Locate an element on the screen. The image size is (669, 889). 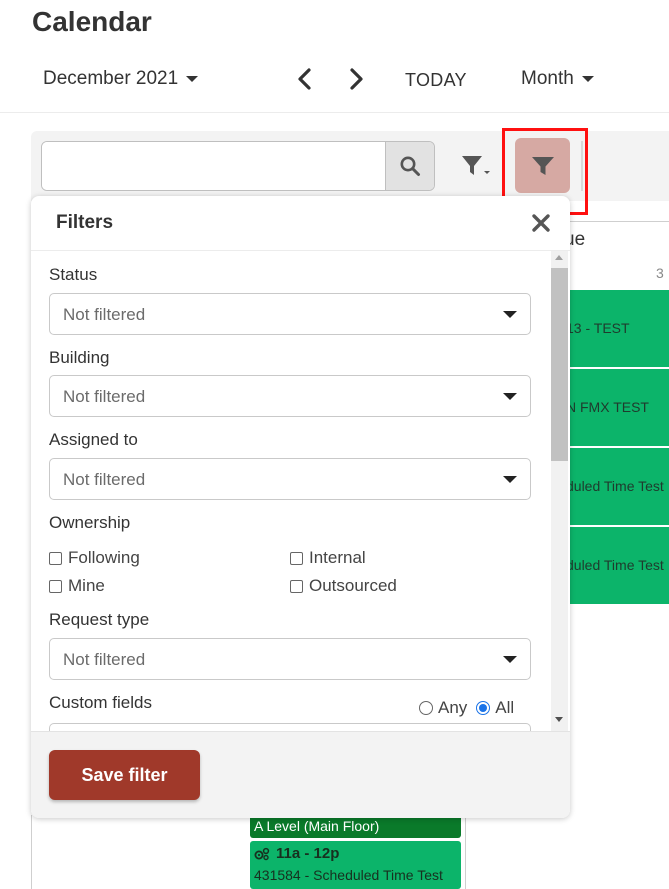
gears-icon is located at coordinates (262, 853).